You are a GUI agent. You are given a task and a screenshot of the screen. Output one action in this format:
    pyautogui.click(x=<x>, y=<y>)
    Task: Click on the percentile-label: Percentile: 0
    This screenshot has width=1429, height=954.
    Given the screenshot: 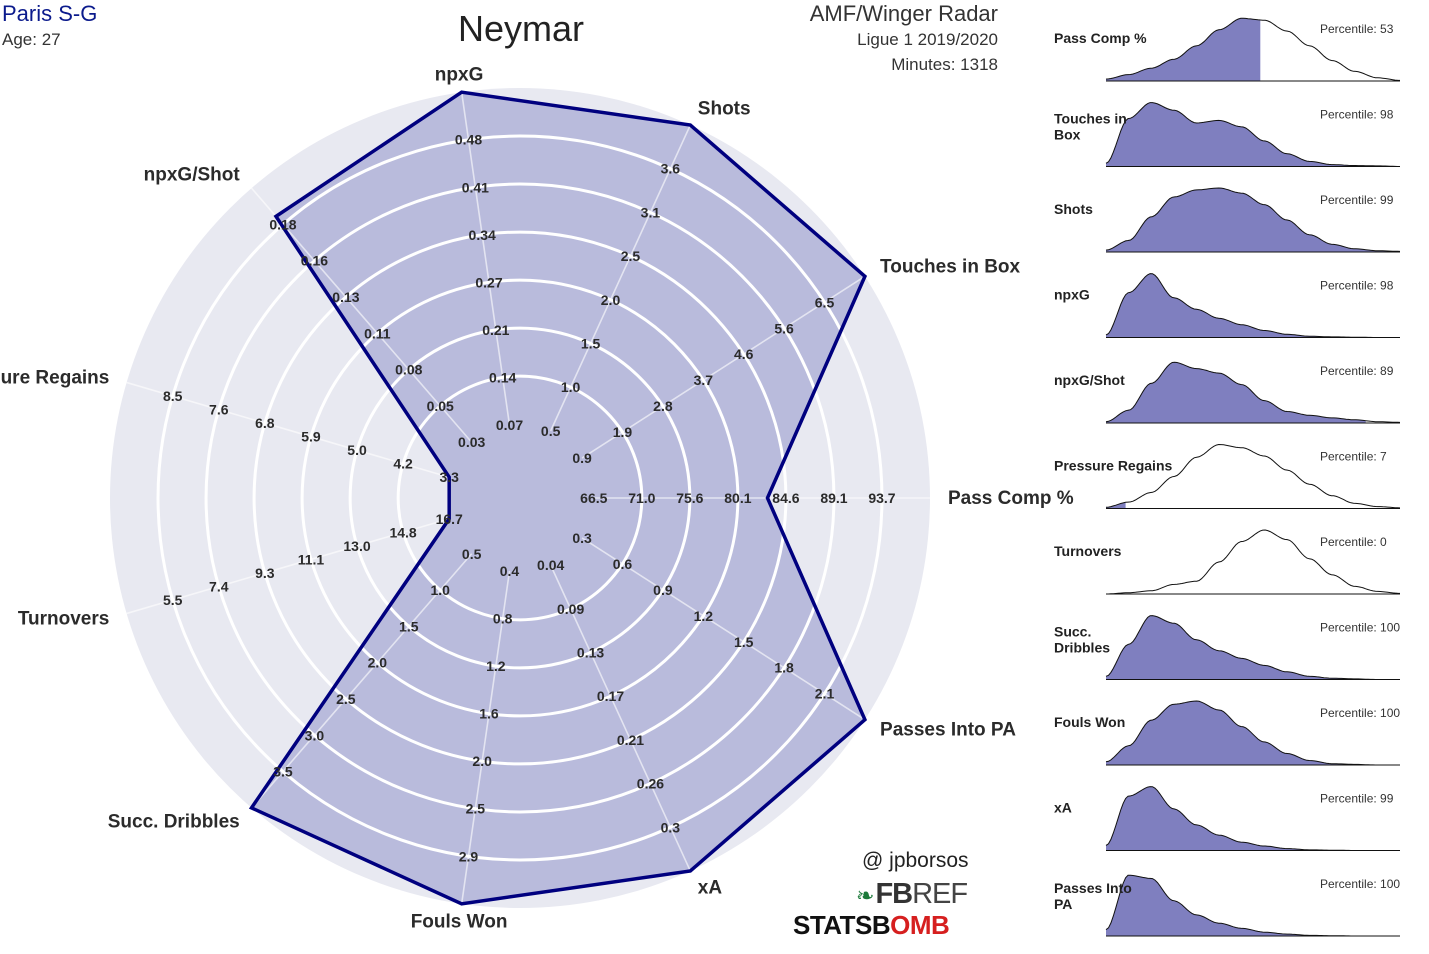 What is the action you would take?
    pyautogui.click(x=1353, y=542)
    